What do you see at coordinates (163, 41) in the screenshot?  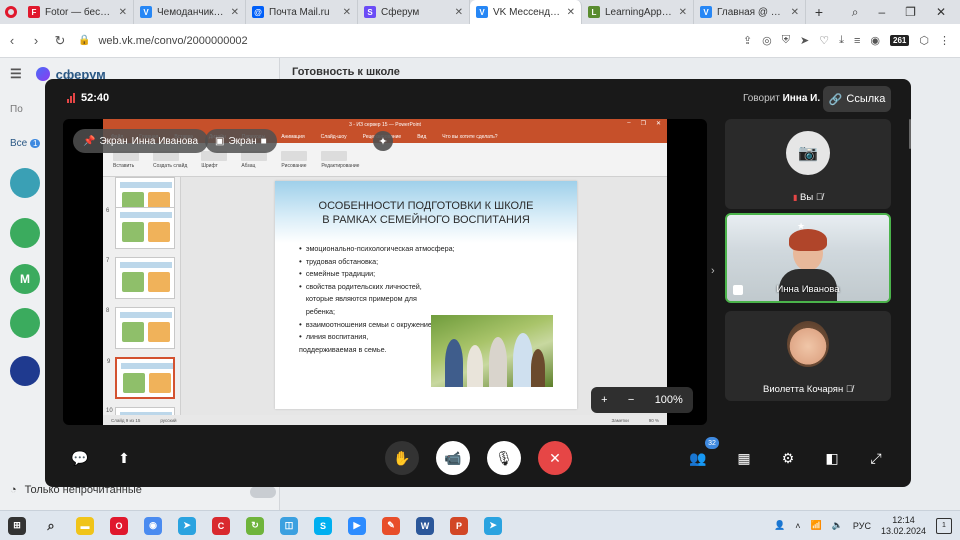 I see `url-field: 🔒 web.vk.me/convo/2000000002` at bounding box center [163, 41].